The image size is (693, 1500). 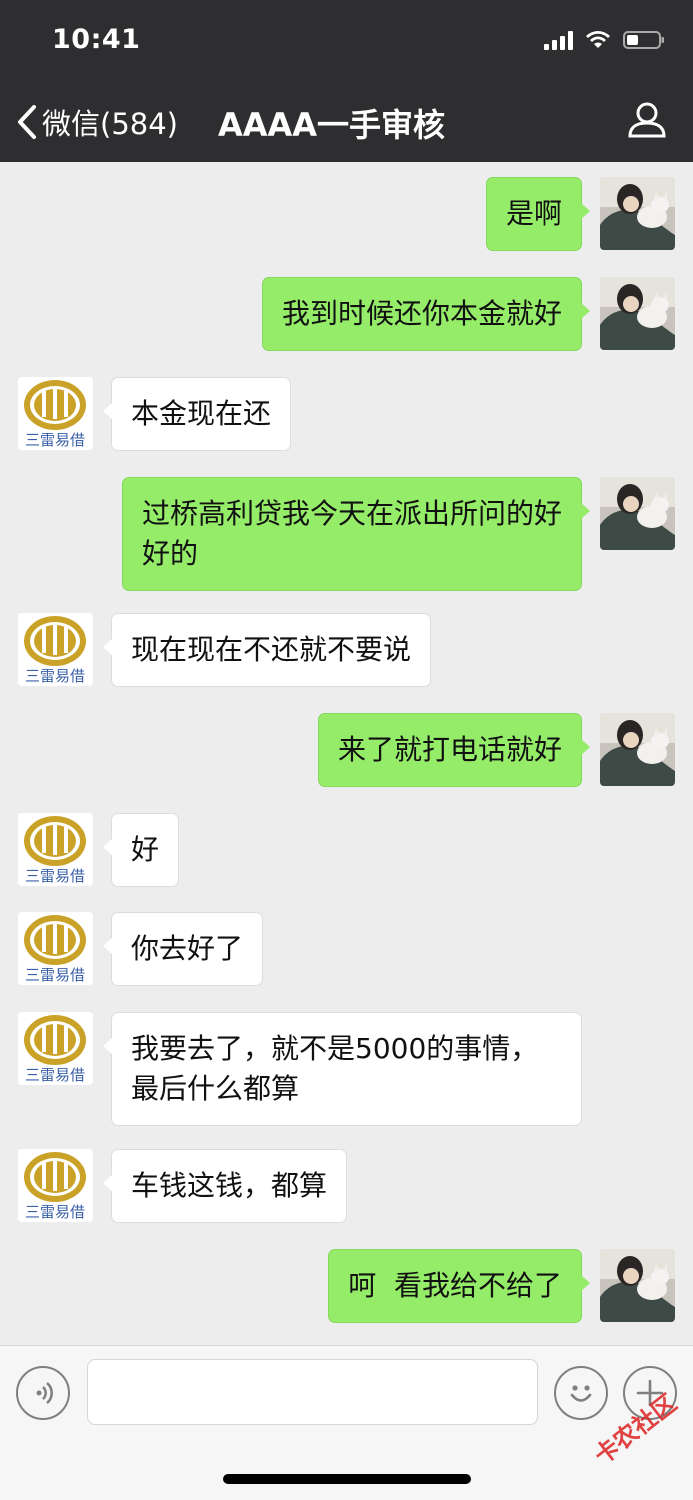 I want to click on input-bar, so click(x=346, y=1422).